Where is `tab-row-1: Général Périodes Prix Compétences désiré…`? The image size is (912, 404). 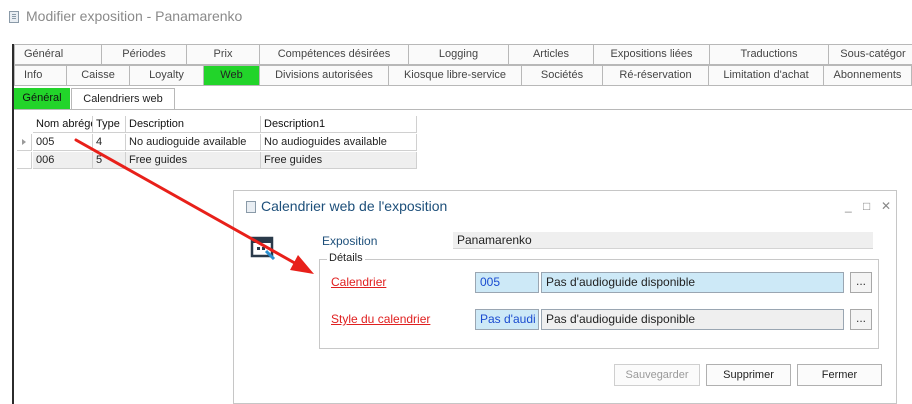 tab-row-1: Général Périodes Prix Compétences désiré… is located at coordinates (463, 54).